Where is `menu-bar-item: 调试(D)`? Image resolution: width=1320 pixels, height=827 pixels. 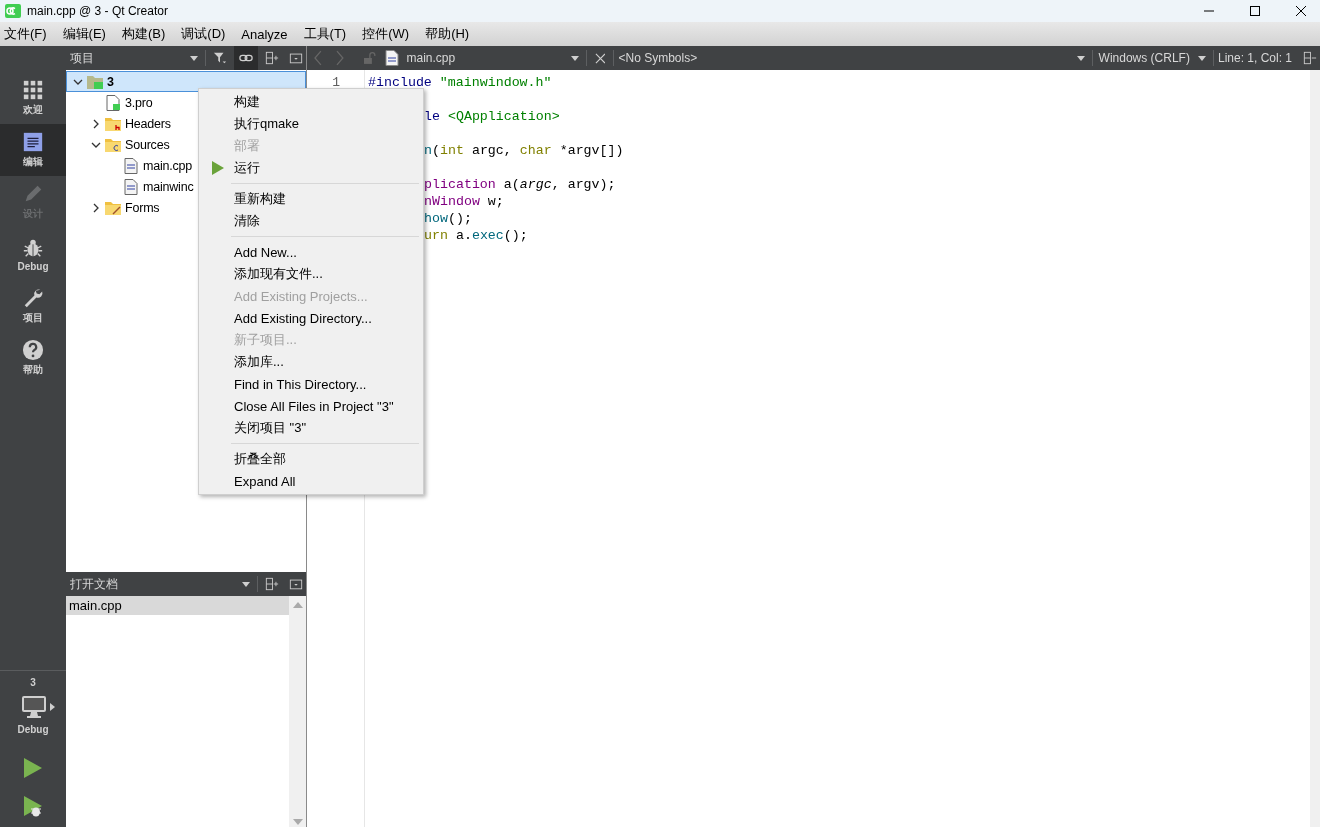 menu-bar-item: 调试(D) is located at coordinates (203, 34).